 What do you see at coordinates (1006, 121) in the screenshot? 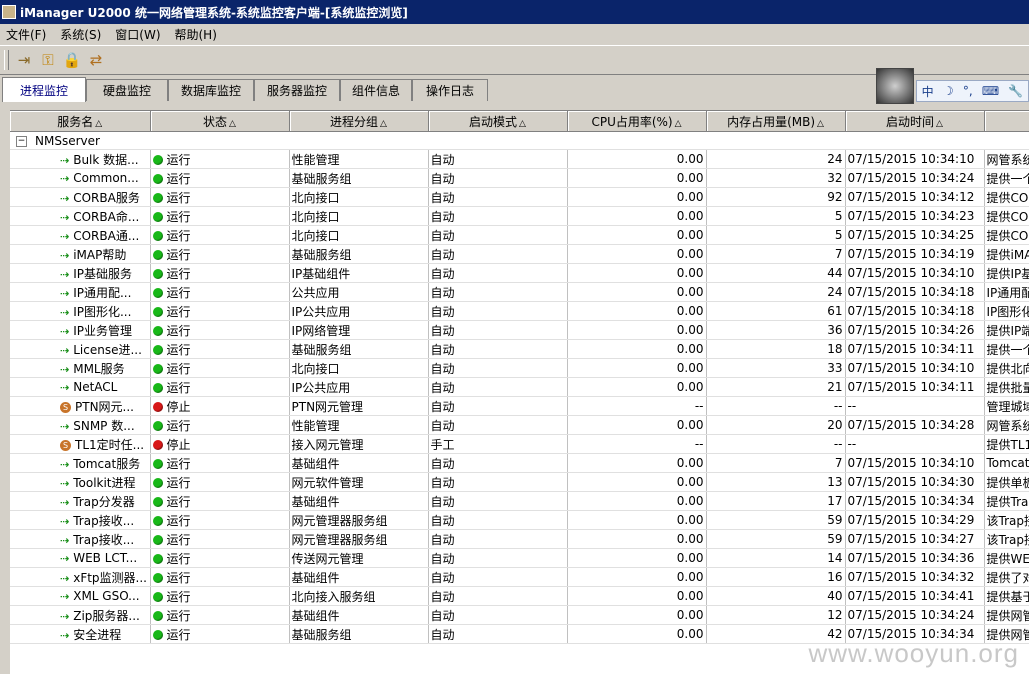
I see `col-header-description` at bounding box center [1006, 121].